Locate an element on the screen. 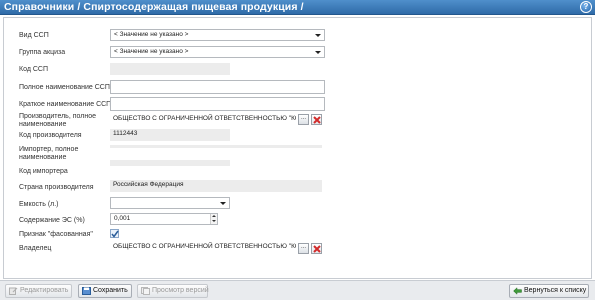  versions-button-label: Просмотр версий is located at coordinates (180, 290).